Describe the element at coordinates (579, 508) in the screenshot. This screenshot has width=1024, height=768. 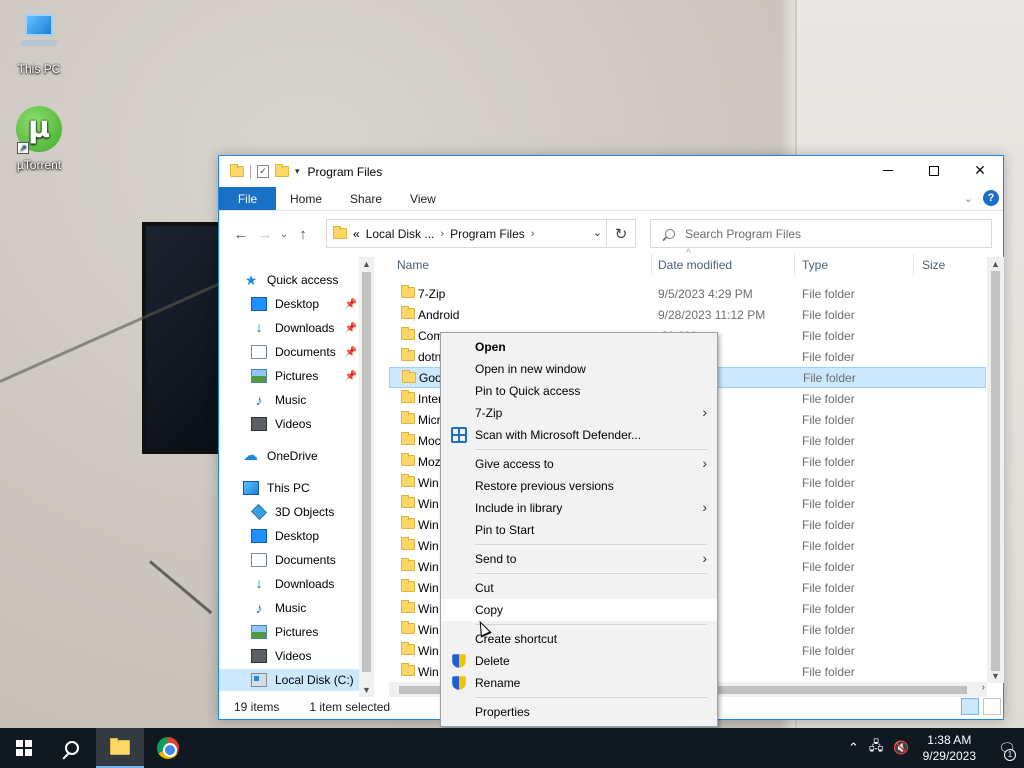
I see `menu-item-include-in-library: Include in library ›` at that location.